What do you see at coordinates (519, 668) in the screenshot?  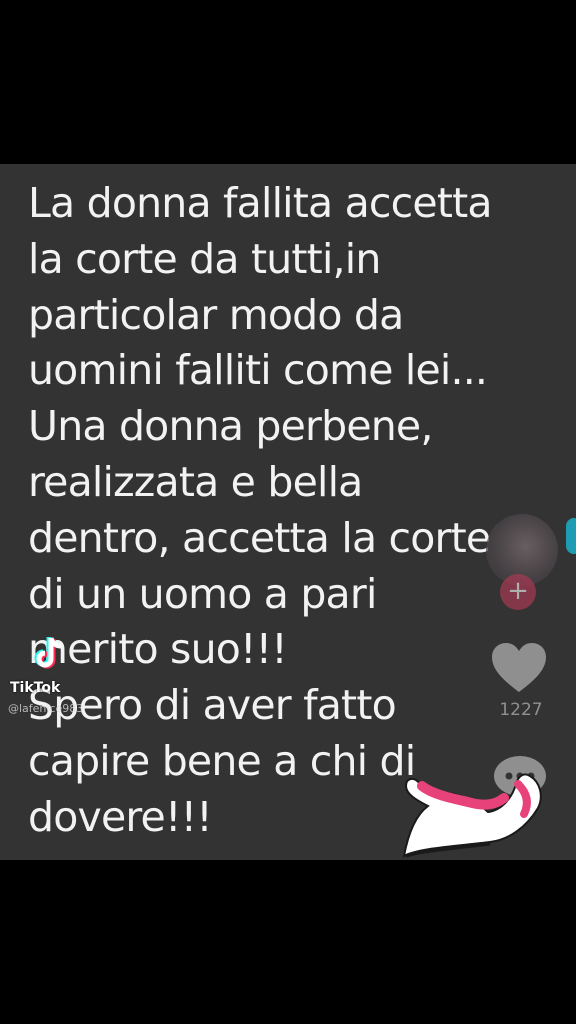 I see `heart-icon` at bounding box center [519, 668].